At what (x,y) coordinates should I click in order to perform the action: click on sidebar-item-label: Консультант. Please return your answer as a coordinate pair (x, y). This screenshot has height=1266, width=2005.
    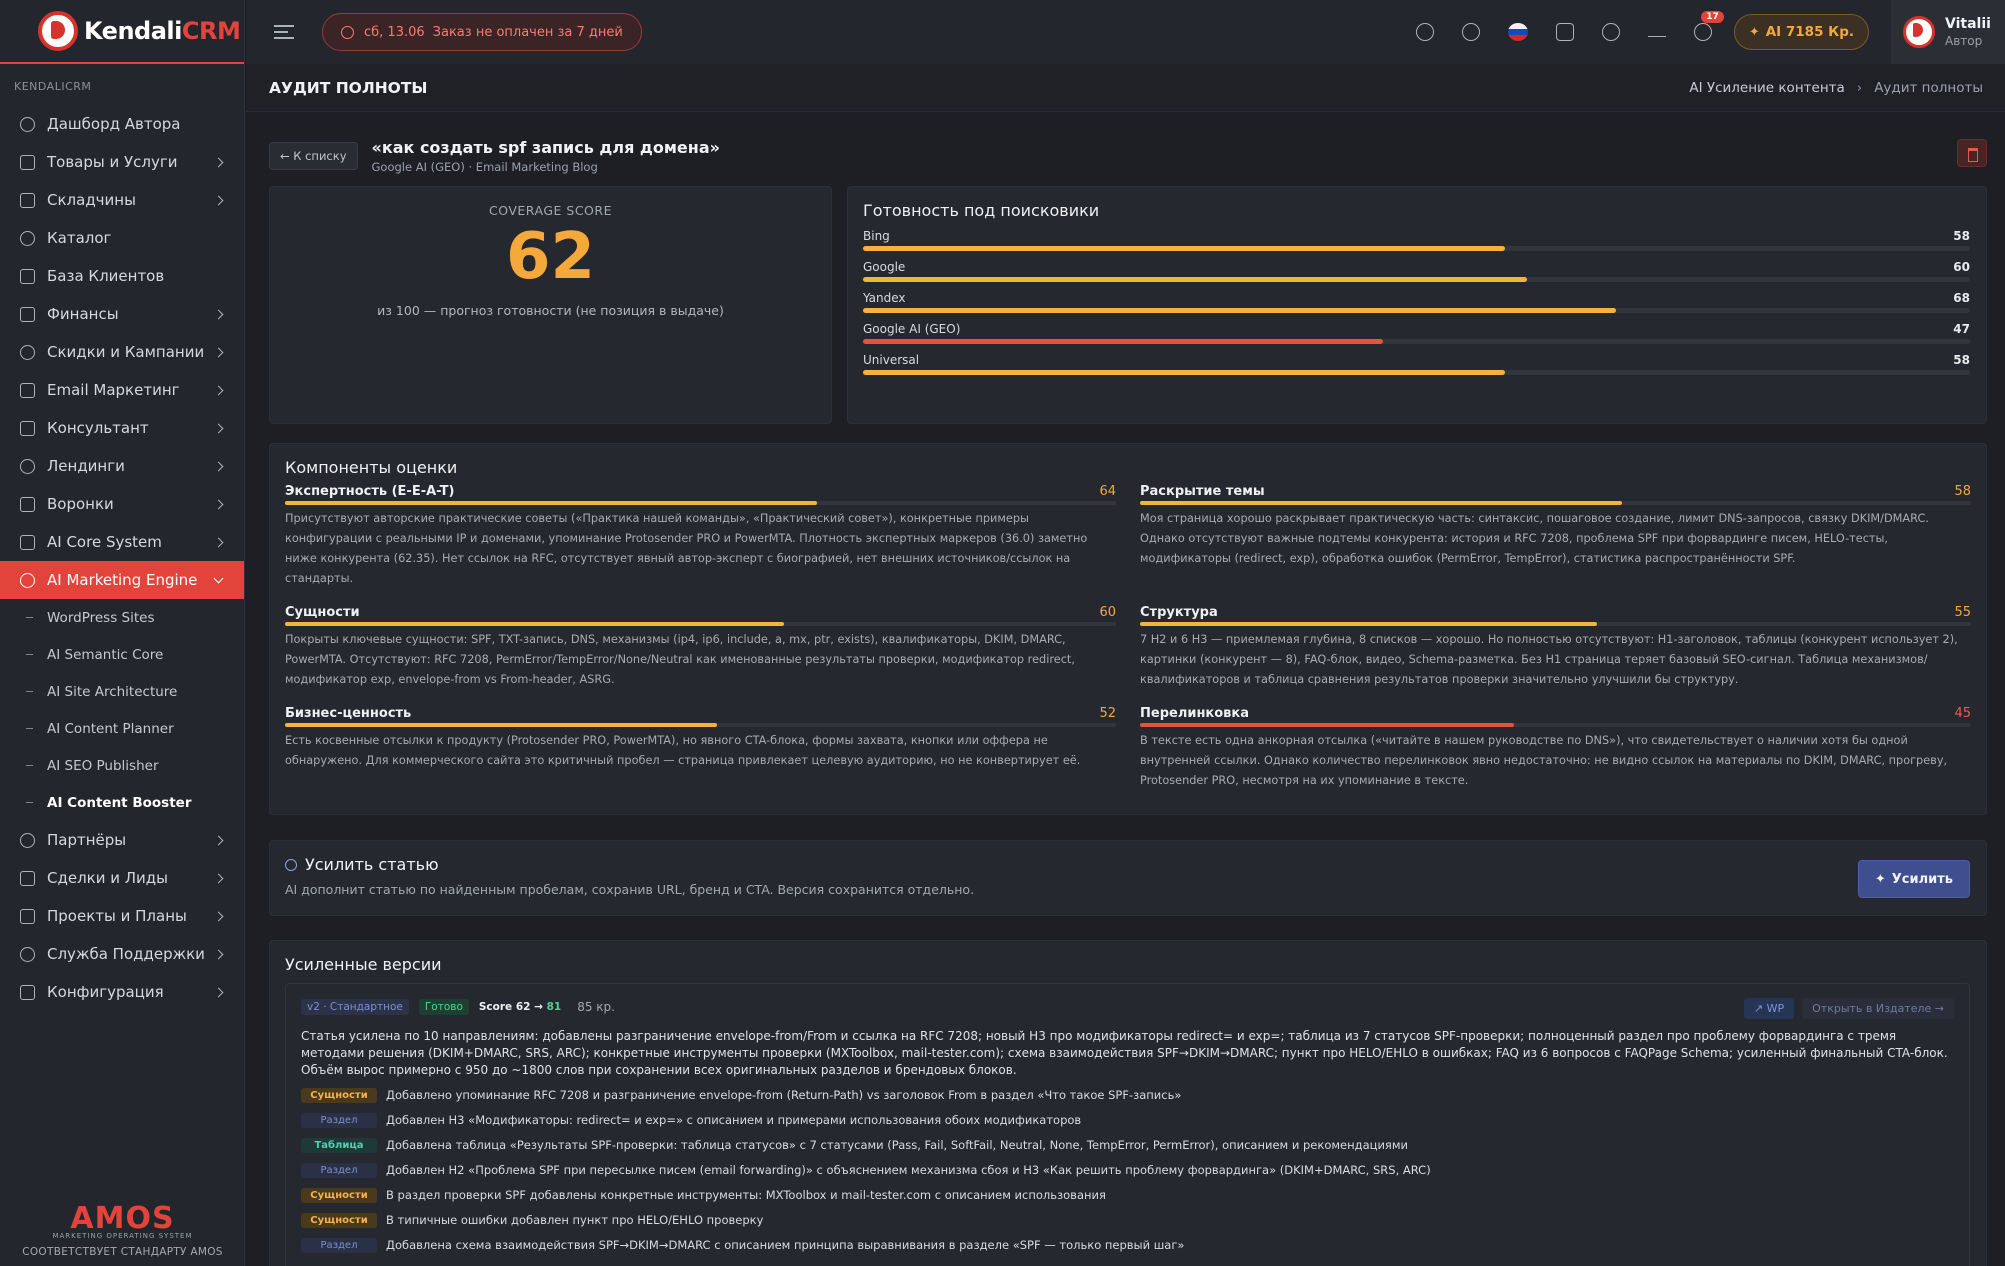
    Looking at the image, I should click on (98, 428).